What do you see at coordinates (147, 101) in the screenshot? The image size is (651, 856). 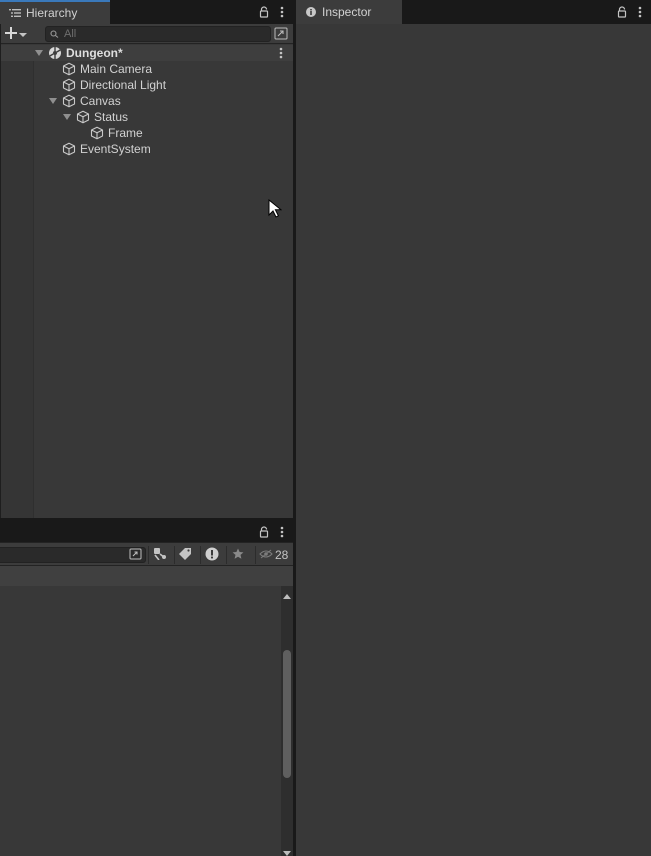 I see `hierarchy-item-canvas: Canvas` at bounding box center [147, 101].